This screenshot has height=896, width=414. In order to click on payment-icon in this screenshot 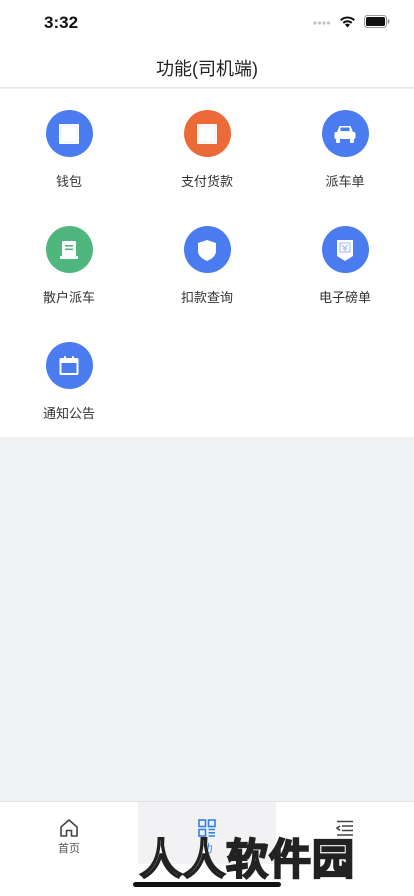, I will do `click(207, 133)`.